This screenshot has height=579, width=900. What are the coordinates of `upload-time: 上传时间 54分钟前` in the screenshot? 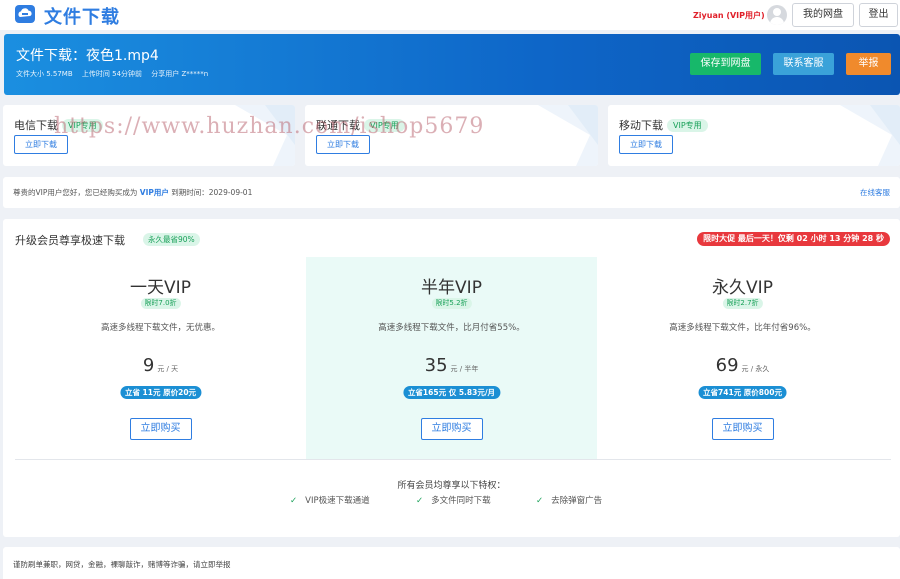 It's located at (112, 74).